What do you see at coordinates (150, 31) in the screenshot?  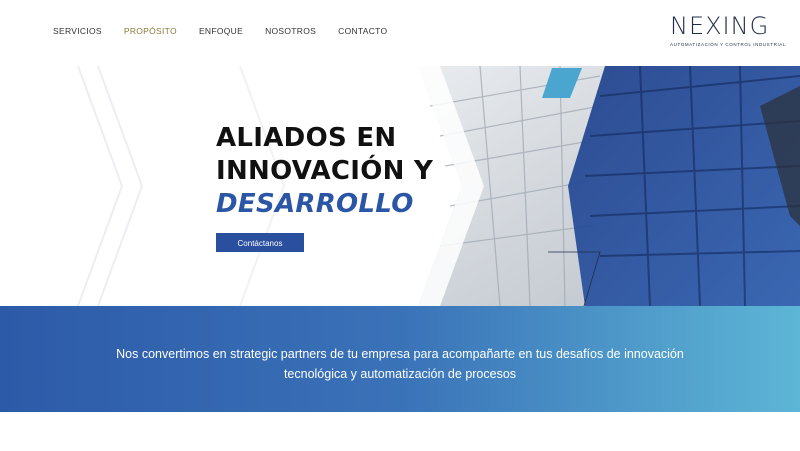 I see `nav-item-proposito: PROPÓSITO` at bounding box center [150, 31].